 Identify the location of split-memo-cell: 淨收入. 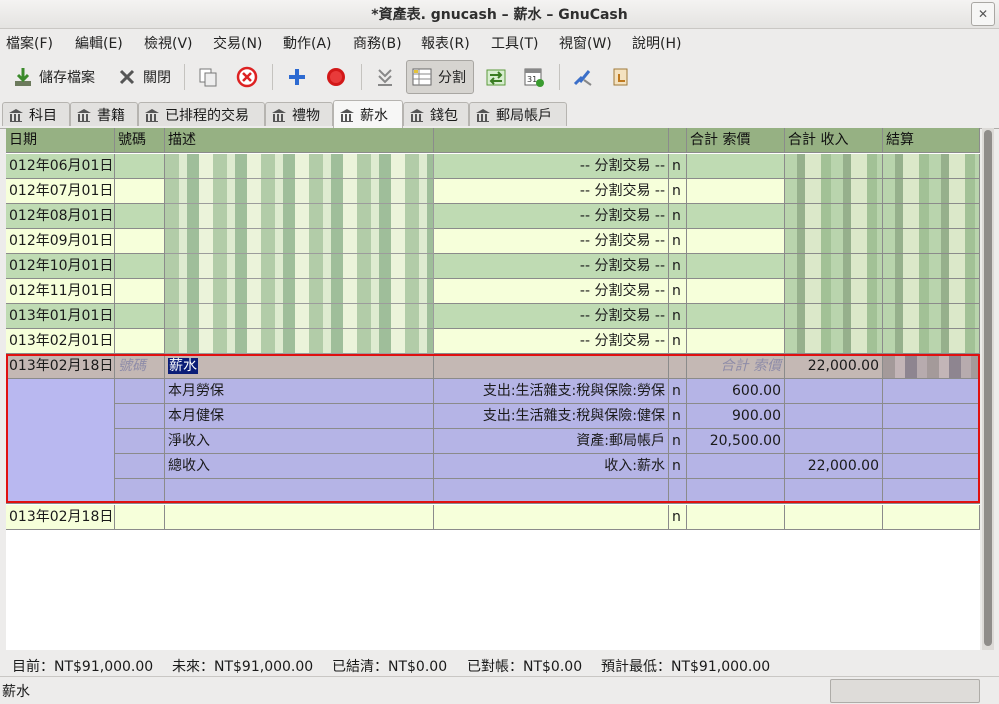
(299, 441).